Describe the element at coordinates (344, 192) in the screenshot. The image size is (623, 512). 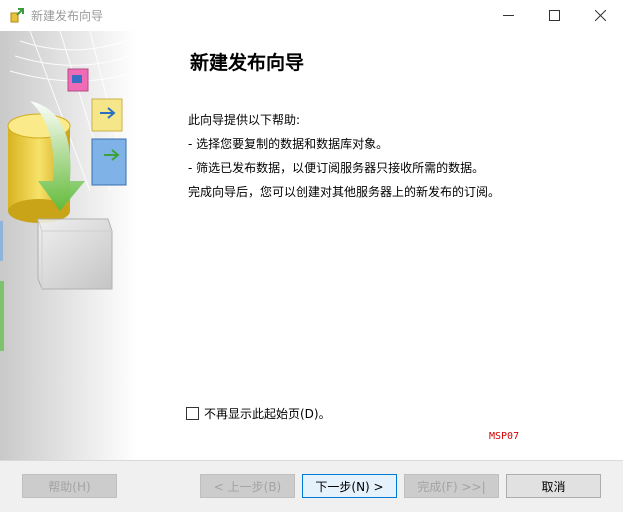
I see `completion-note: 完成向导后，您可以创建对其他服务器上的新发布的订阅。` at that location.